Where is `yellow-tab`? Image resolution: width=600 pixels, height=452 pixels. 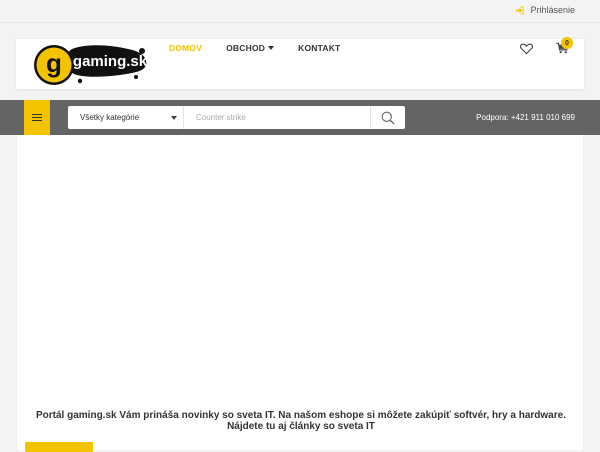 yellow-tab is located at coordinates (59, 447).